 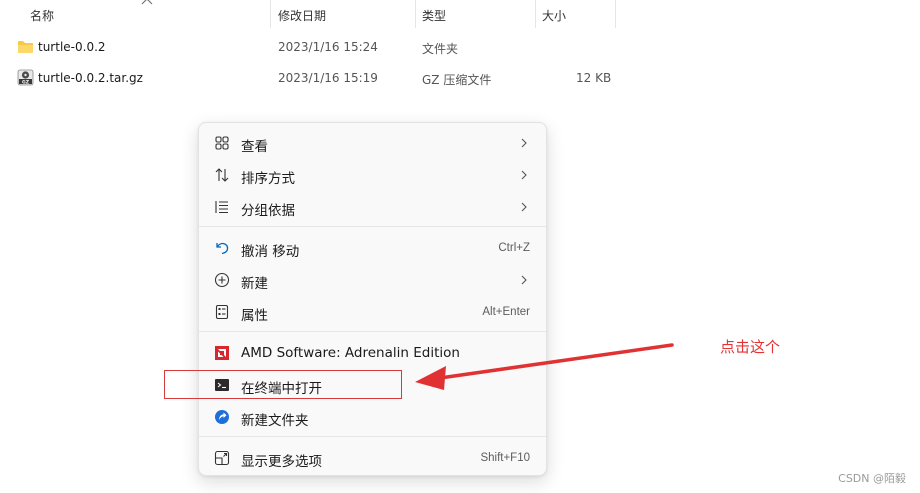 What do you see at coordinates (222, 280) in the screenshot?
I see `plus-circle-icon` at bounding box center [222, 280].